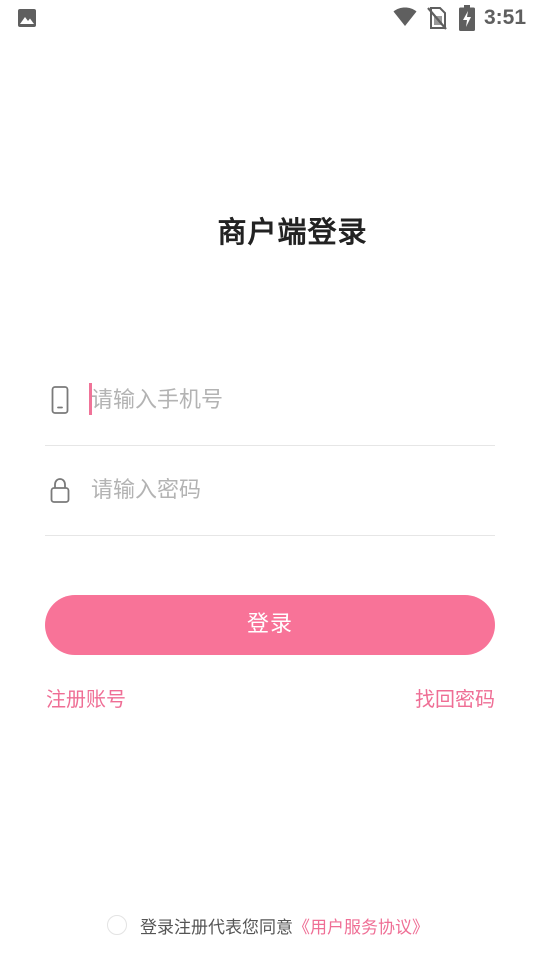 This screenshot has width=540, height=960. Describe the element at coordinates (117, 925) in the screenshot. I see `agreement-checkbox` at that location.